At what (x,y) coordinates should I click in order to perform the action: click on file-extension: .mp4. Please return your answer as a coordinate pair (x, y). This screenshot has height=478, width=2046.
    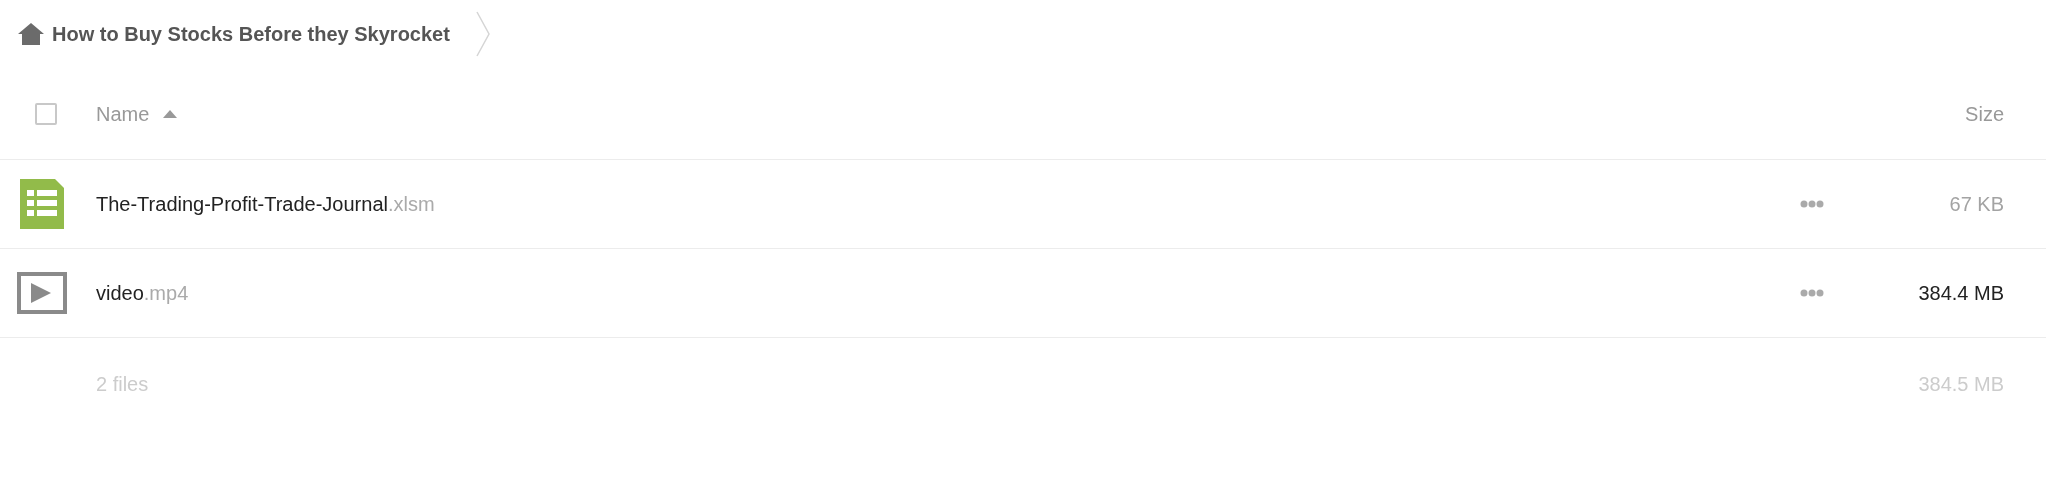
    Looking at the image, I should click on (166, 293).